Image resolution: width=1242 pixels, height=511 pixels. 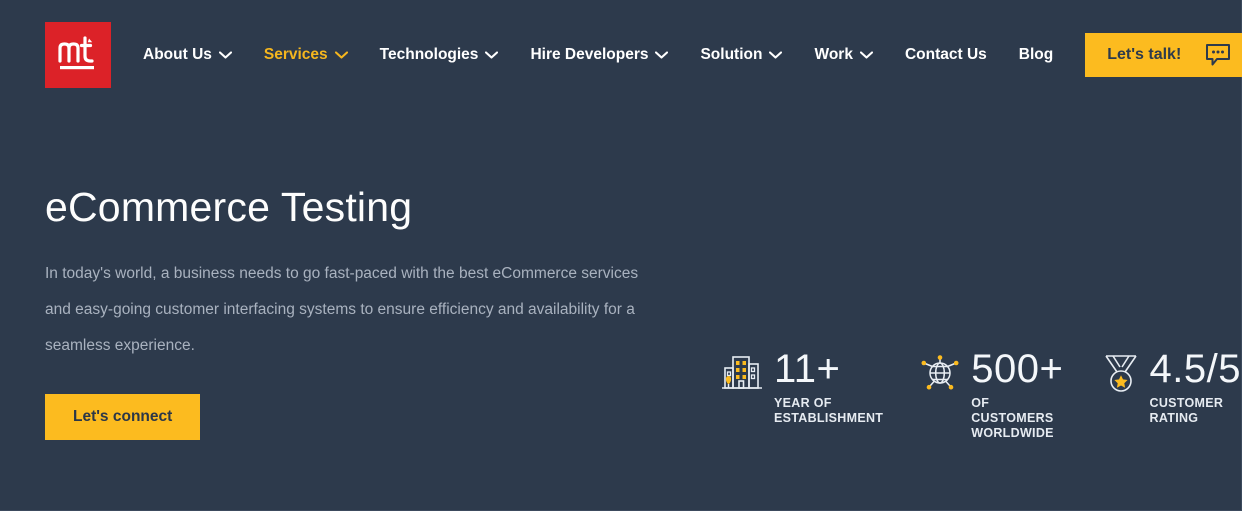 I want to click on stat-label: OF CUSTOMERS WORLDWIDE, so click(x=1012, y=418).